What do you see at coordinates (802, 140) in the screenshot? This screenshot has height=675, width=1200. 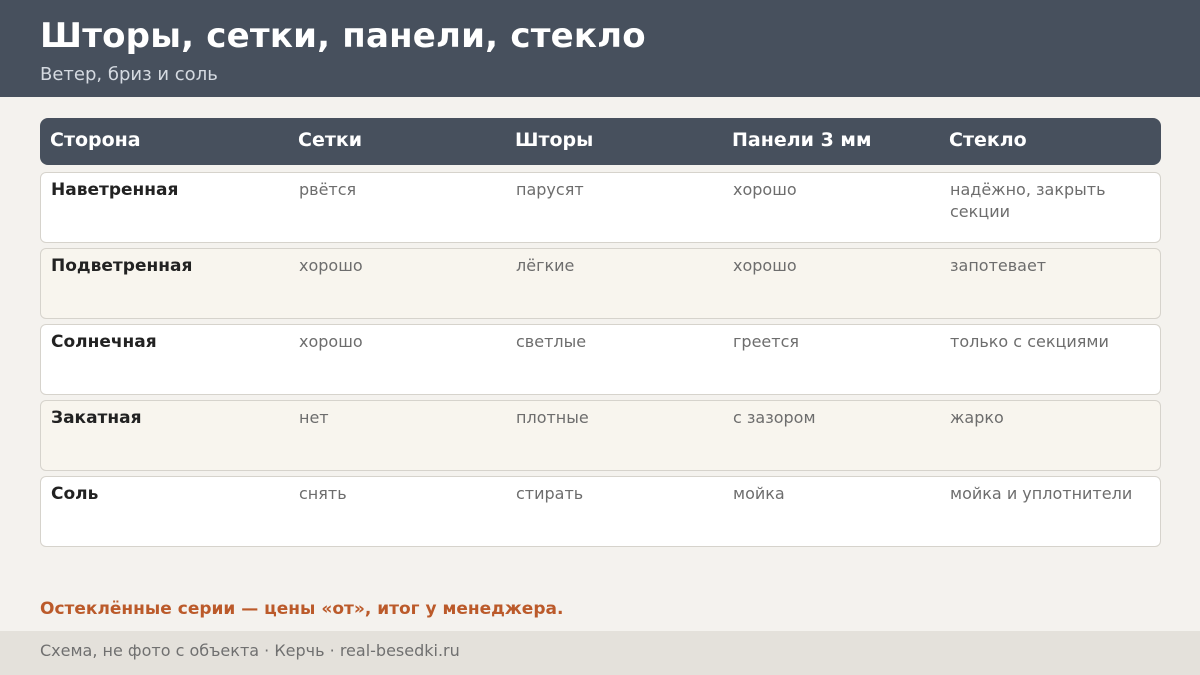 I see `column-header-panels: Панели 3 мм` at bounding box center [802, 140].